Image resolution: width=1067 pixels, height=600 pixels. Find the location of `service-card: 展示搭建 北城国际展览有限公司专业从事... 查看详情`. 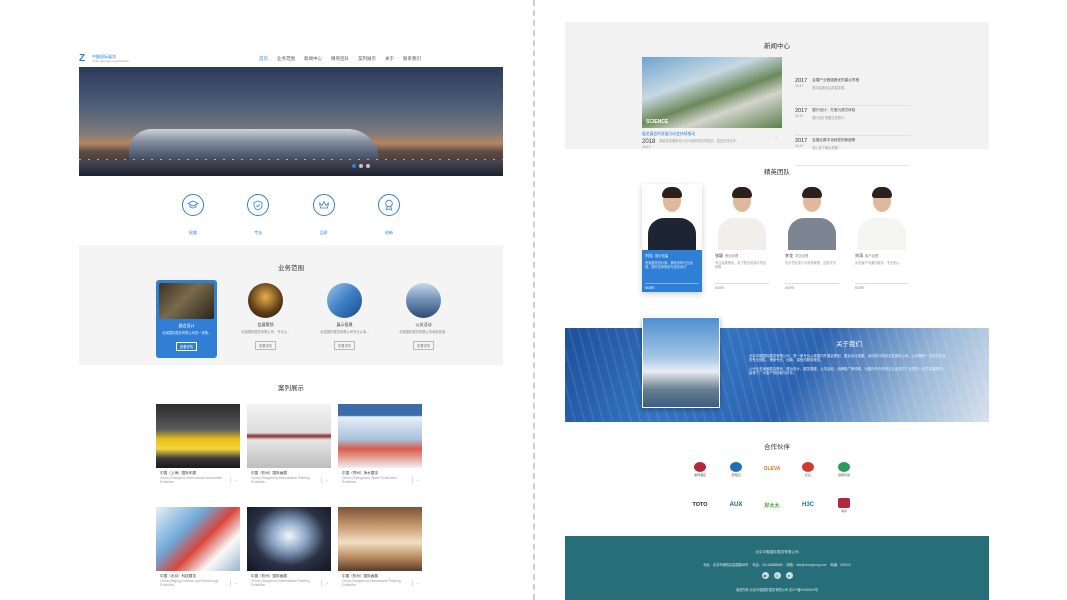

service-card: 展示搭建 北城国际展览有限公司专业从事... 查看详情 is located at coordinates (344, 319).